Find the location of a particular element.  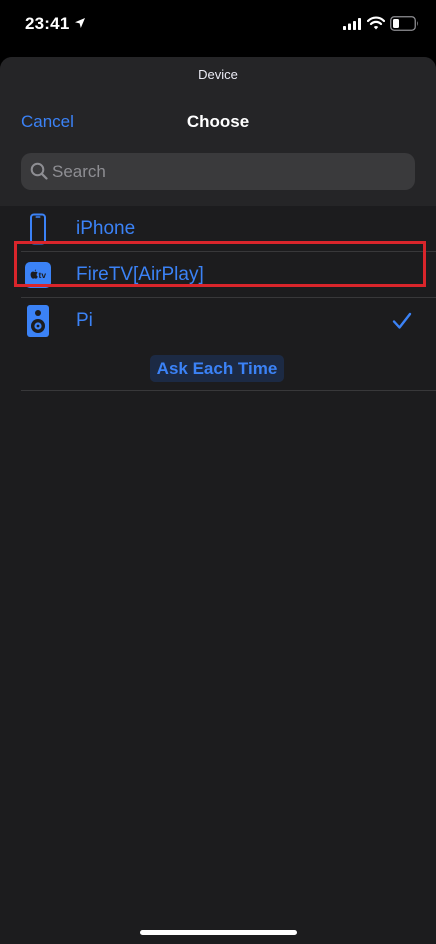

search-icon is located at coordinates (39, 171).